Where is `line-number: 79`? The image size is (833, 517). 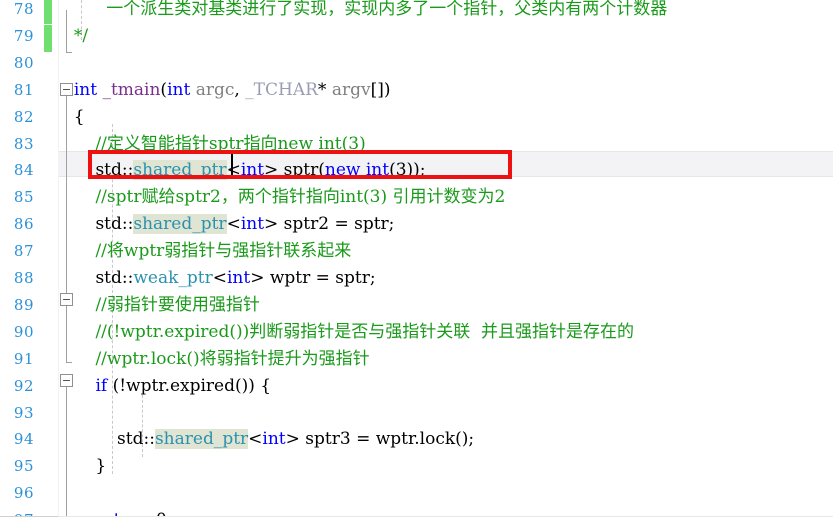
line-number: 79 is located at coordinates (23, 35).